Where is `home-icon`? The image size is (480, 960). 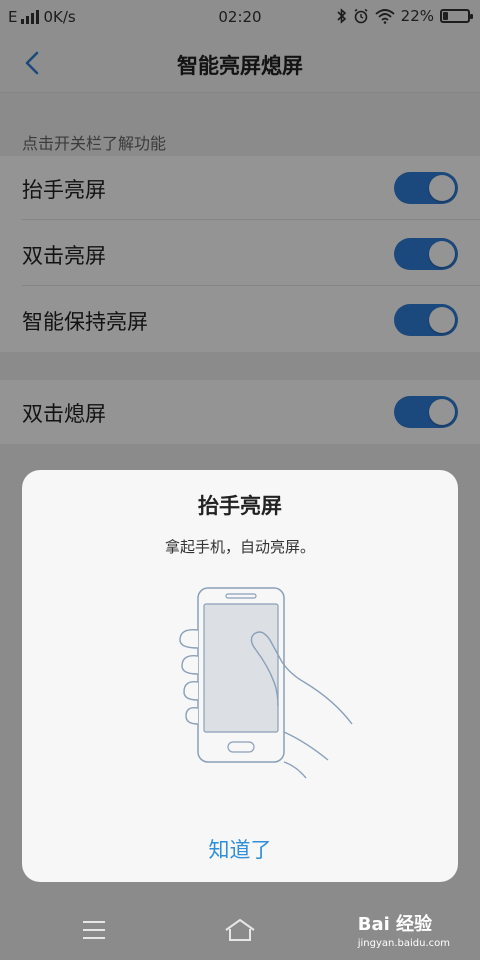 home-icon is located at coordinates (240, 930).